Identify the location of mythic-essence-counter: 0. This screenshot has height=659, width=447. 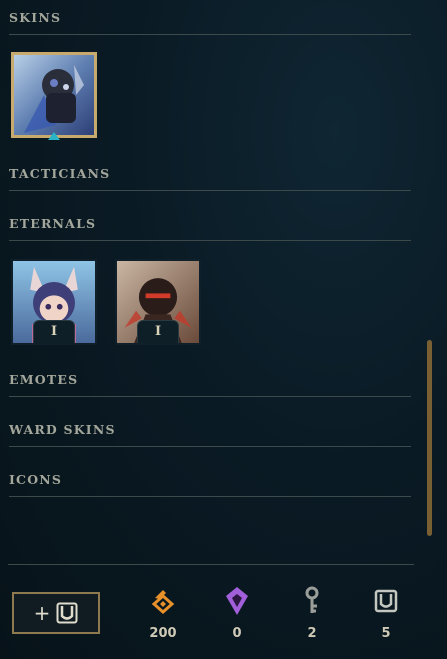
(237, 613).